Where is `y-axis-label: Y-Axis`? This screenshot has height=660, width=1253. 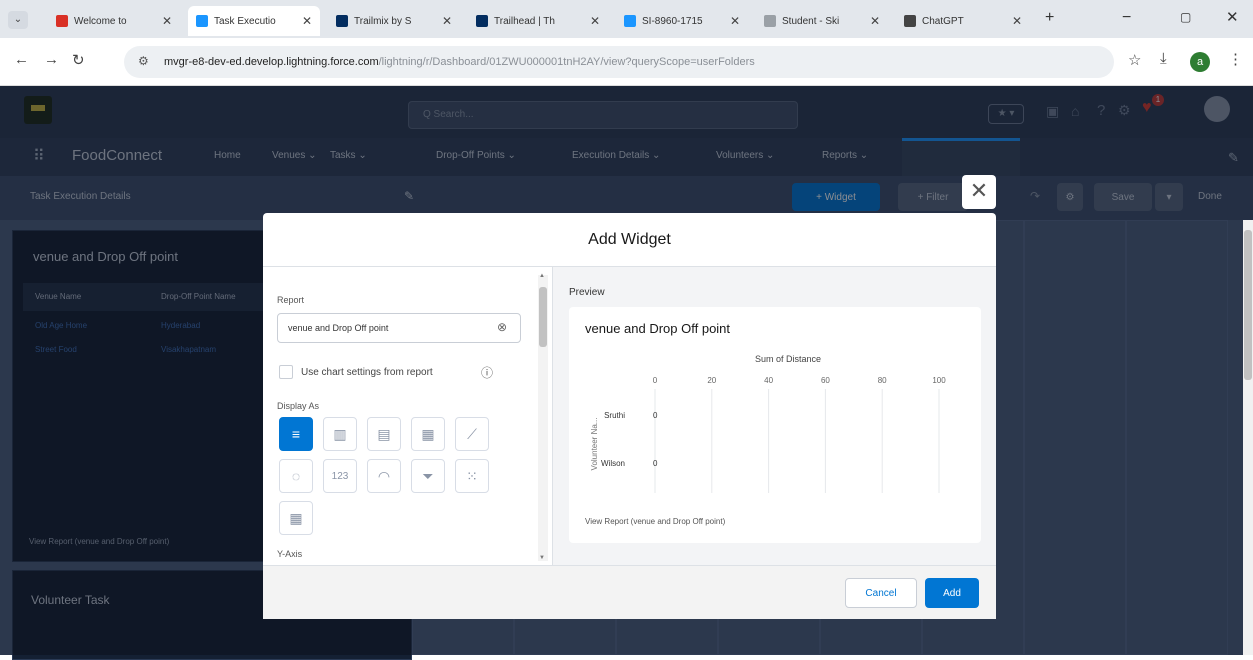
y-axis-label: Y-Axis is located at coordinates (290, 554).